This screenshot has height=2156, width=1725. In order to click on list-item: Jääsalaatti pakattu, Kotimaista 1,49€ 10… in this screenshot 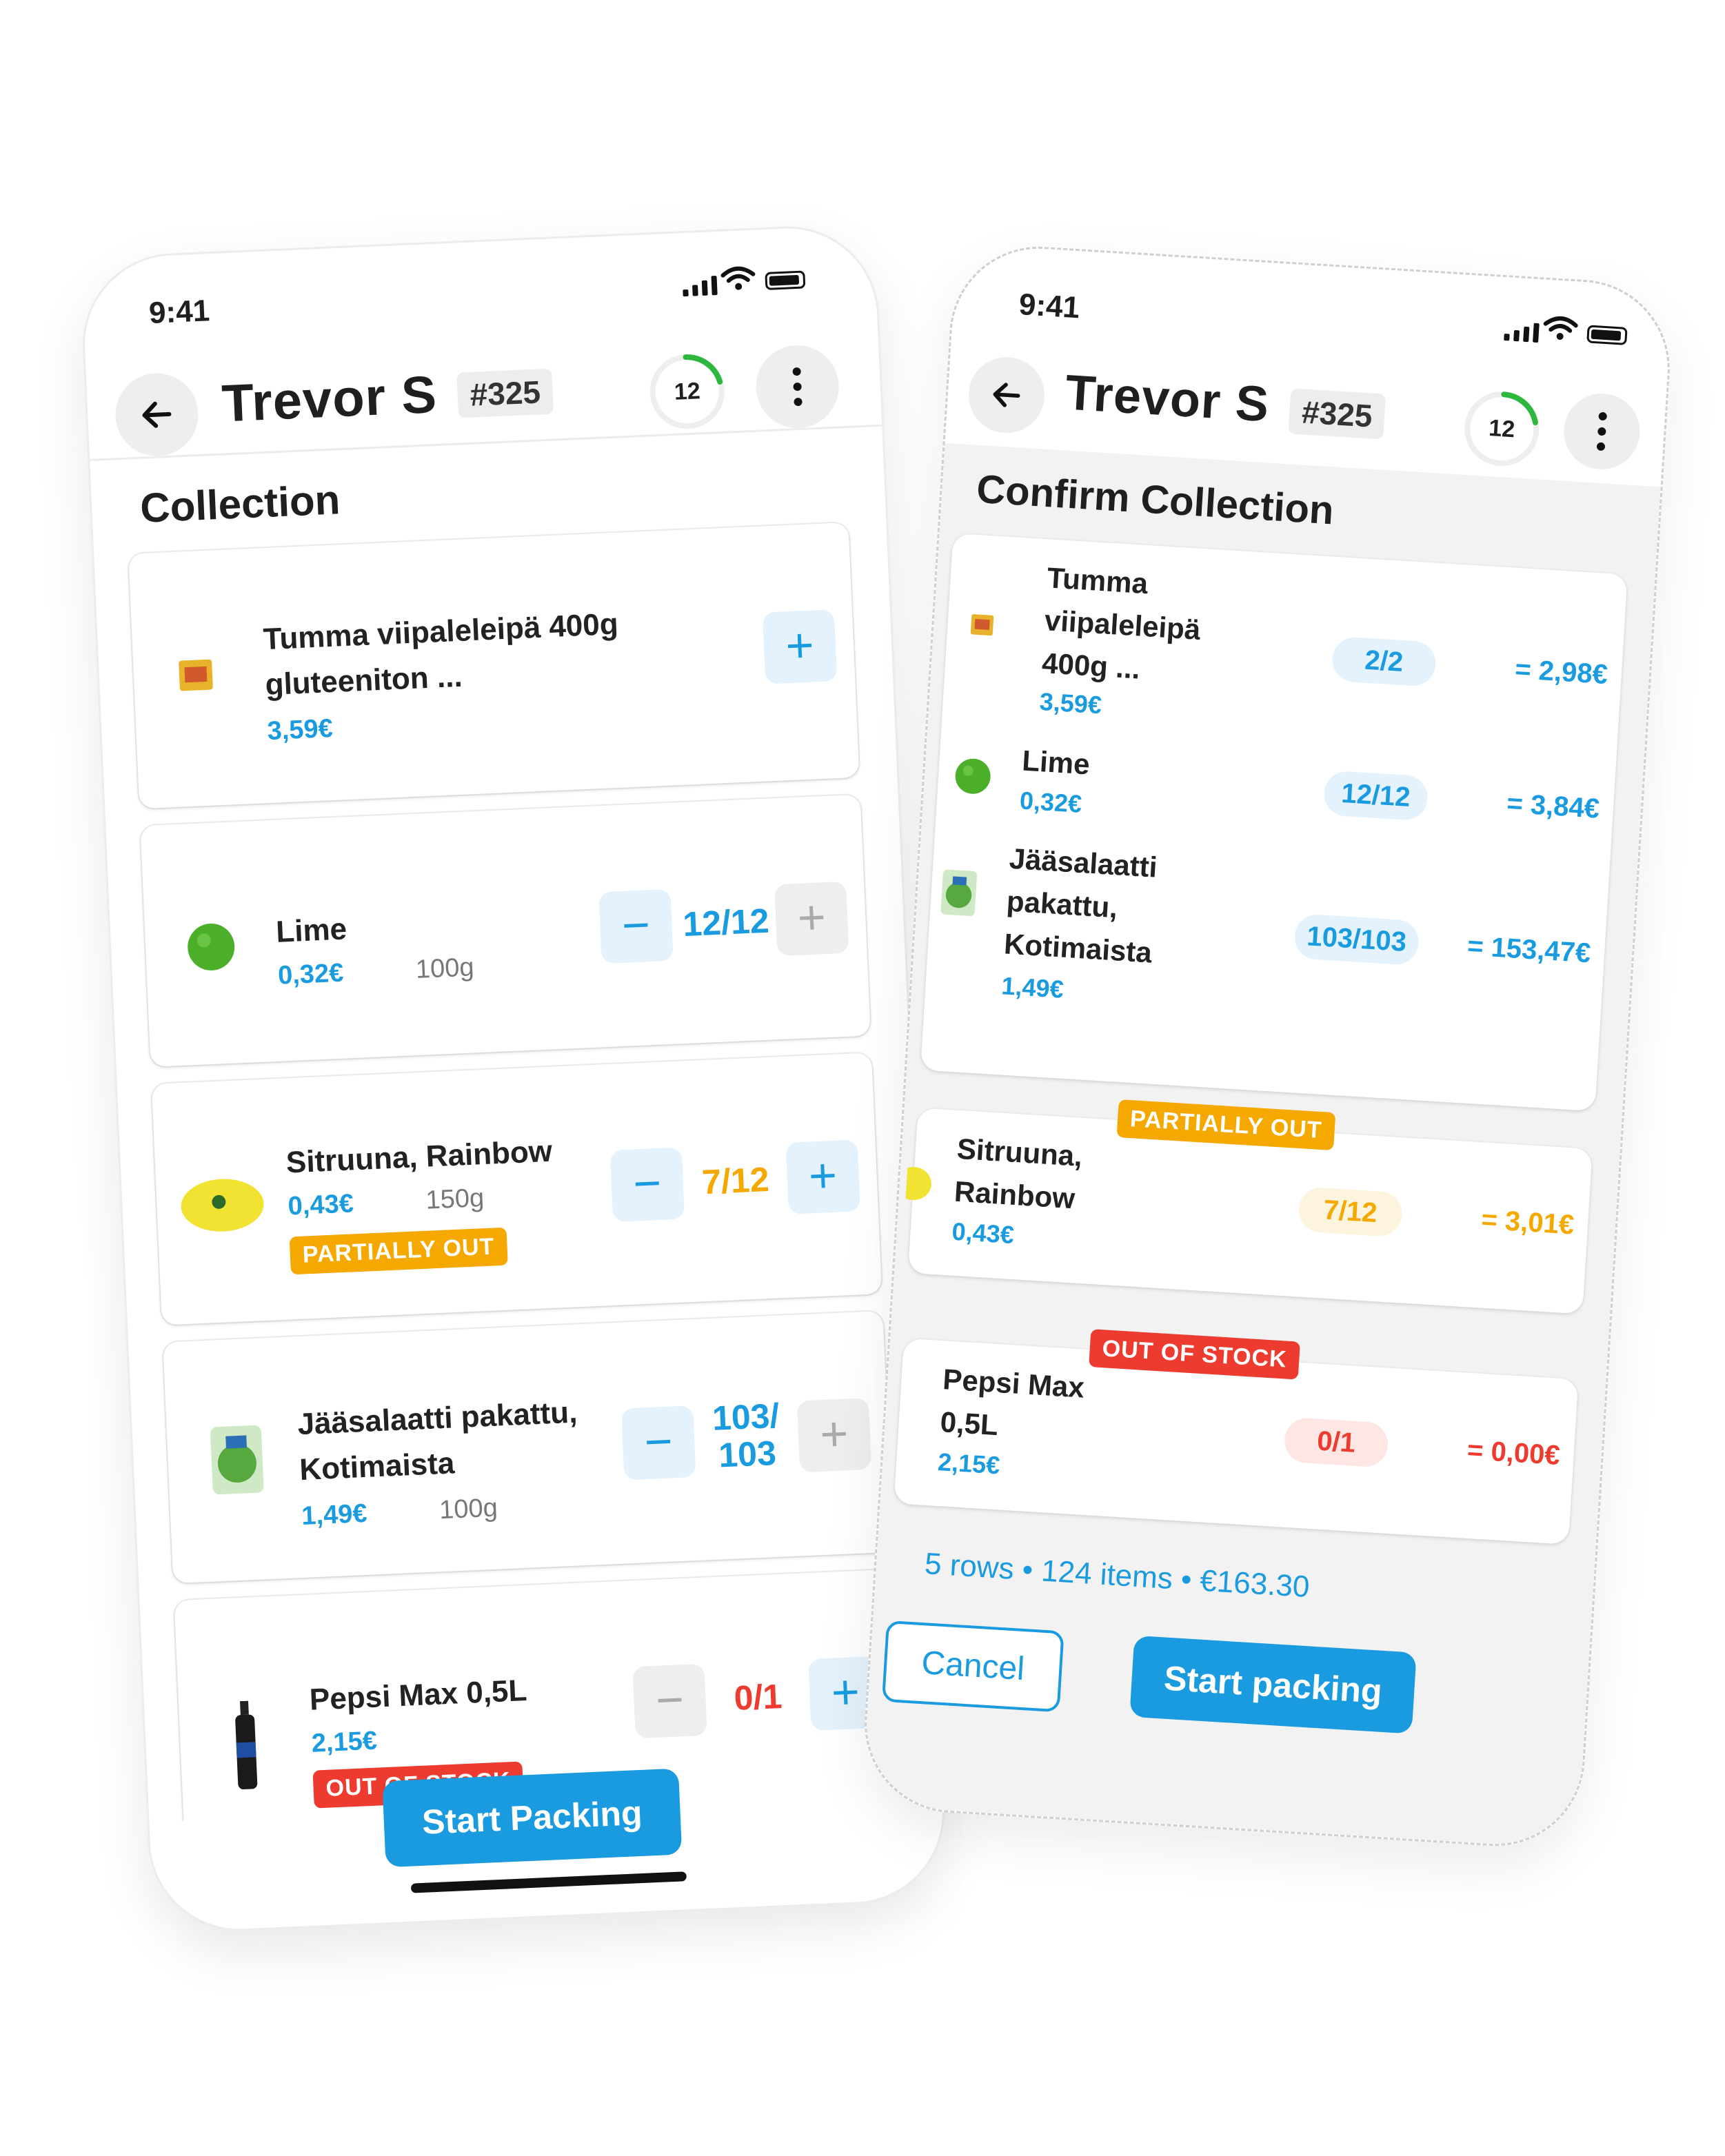, I will do `click(528, 1447)`.